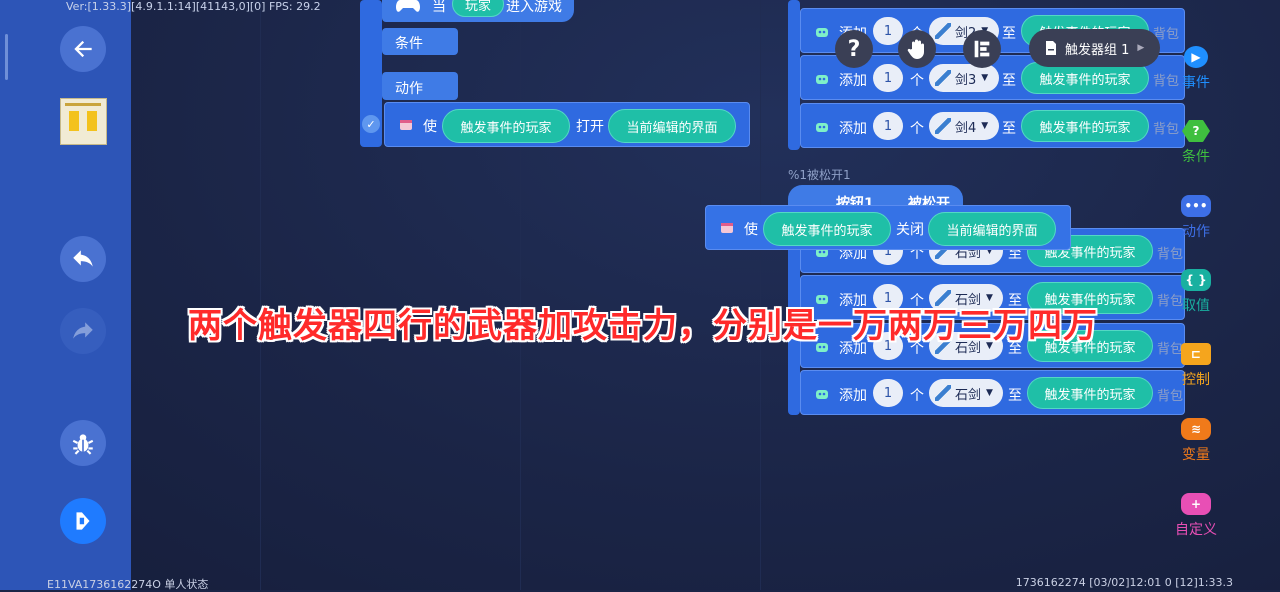 This screenshot has width=1280, height=592. I want to click on back-arrow-icon, so click(83, 49).